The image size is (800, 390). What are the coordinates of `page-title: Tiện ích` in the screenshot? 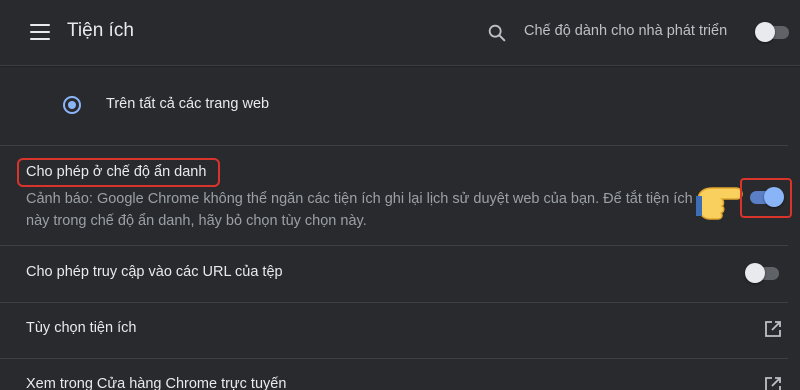 It's located at (100, 30).